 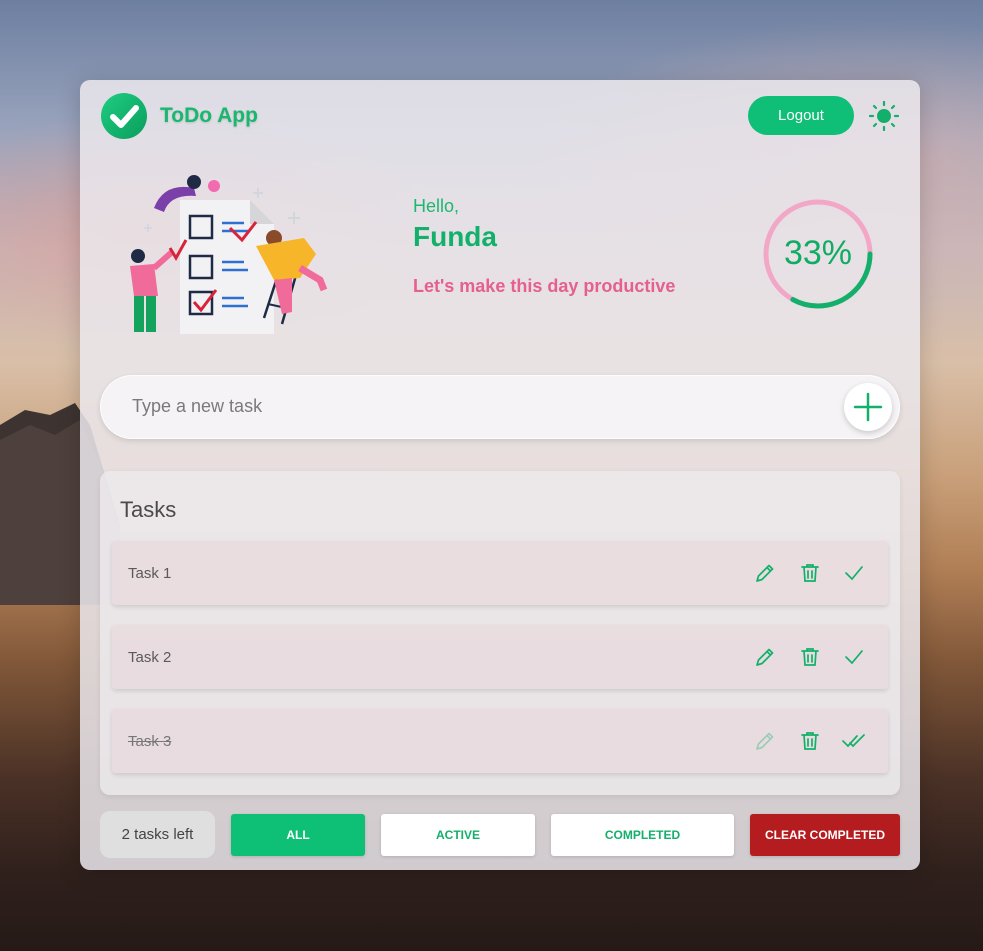 What do you see at coordinates (124, 116) in the screenshot?
I see `check-circle-icon` at bounding box center [124, 116].